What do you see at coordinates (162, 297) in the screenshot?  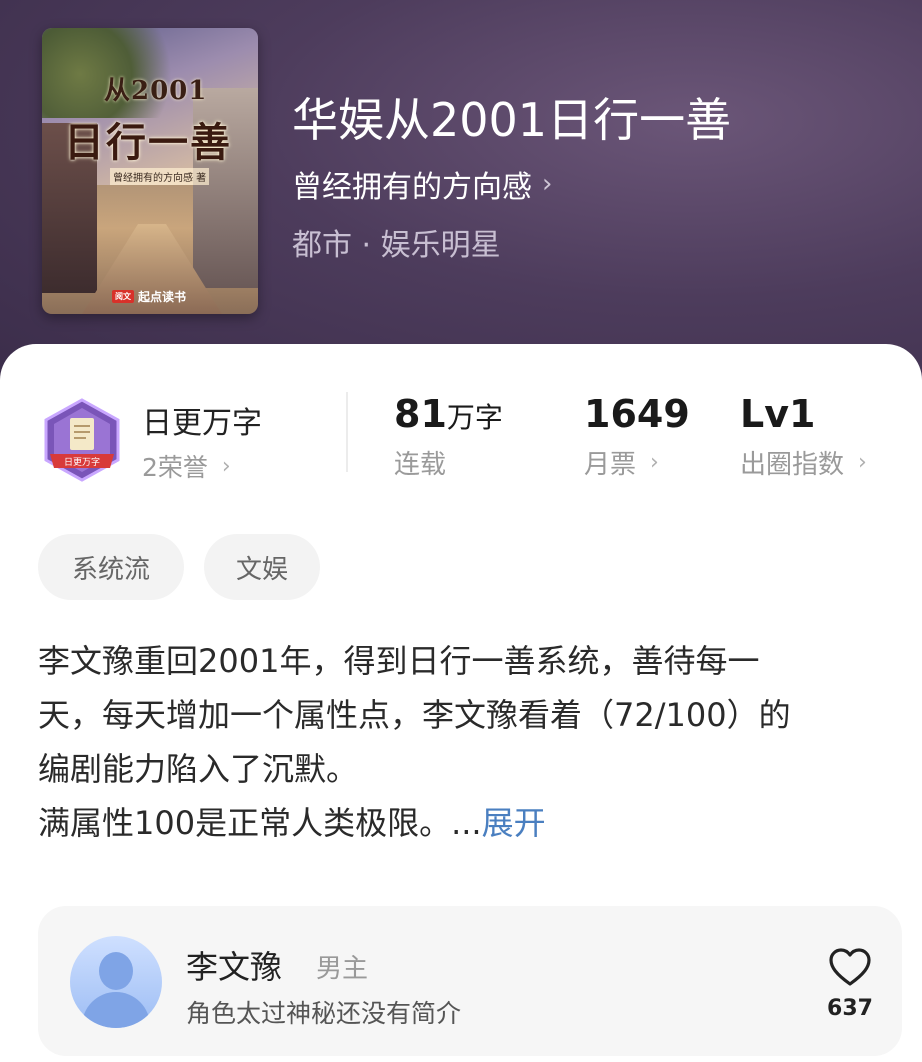 I see `cover-brand-name: 起点读书` at bounding box center [162, 297].